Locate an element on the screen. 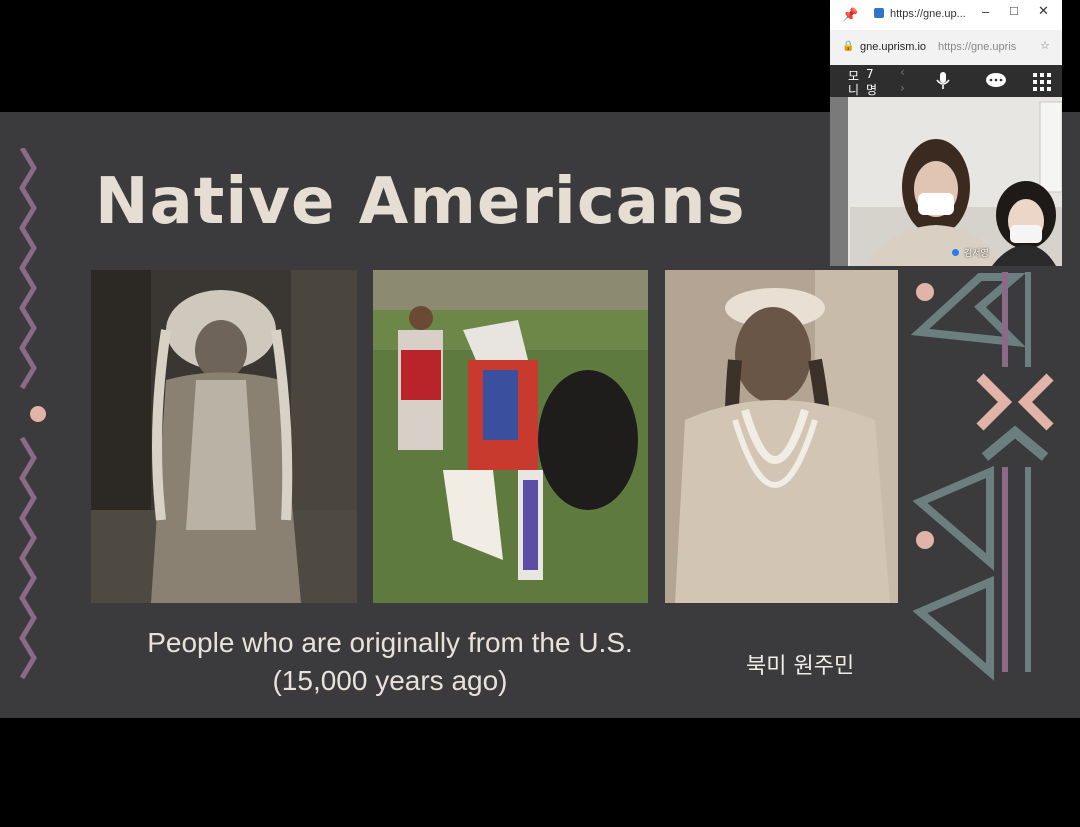 Image resolution: width=1080 pixels, height=827 pixels. close-icon: ✕ is located at coordinates (1043, 11).